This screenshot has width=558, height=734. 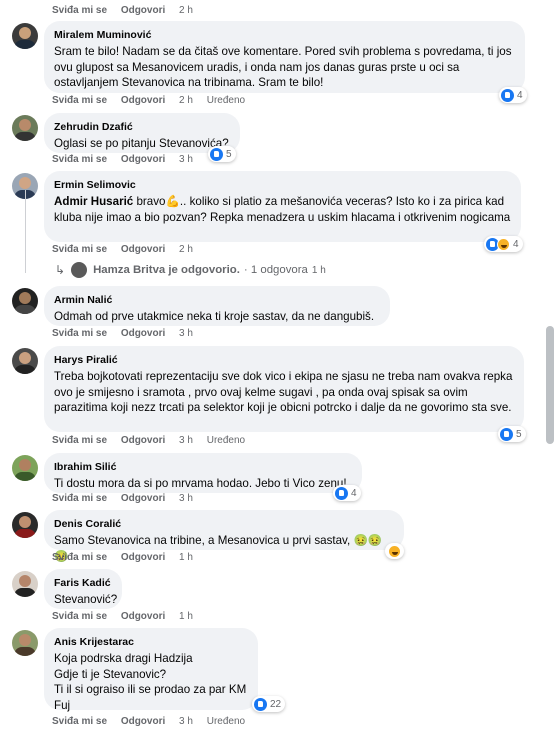 What do you see at coordinates (284, 360) in the screenshot?
I see `comment-author: Harys Piralić` at bounding box center [284, 360].